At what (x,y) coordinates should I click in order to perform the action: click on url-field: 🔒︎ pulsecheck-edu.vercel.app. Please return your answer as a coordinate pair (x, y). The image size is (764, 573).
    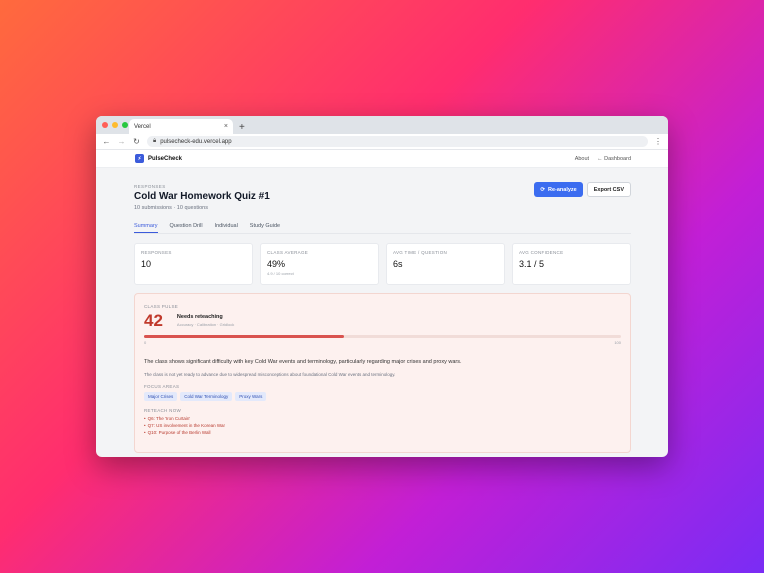
    Looking at the image, I should click on (397, 141).